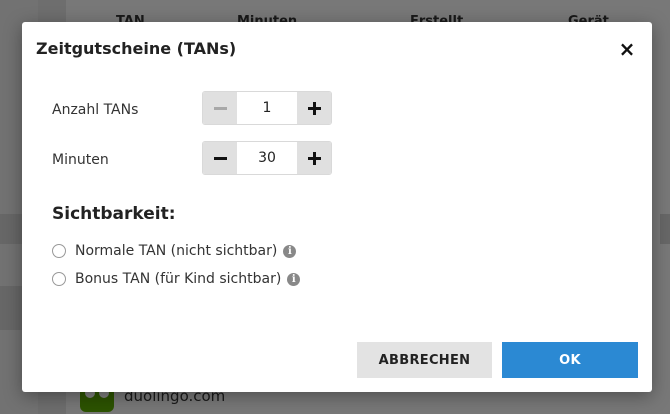 The width and height of the screenshot is (670, 414). I want to click on radio-option-normal: Normale TAN (nicht sichtbar), so click(174, 251).